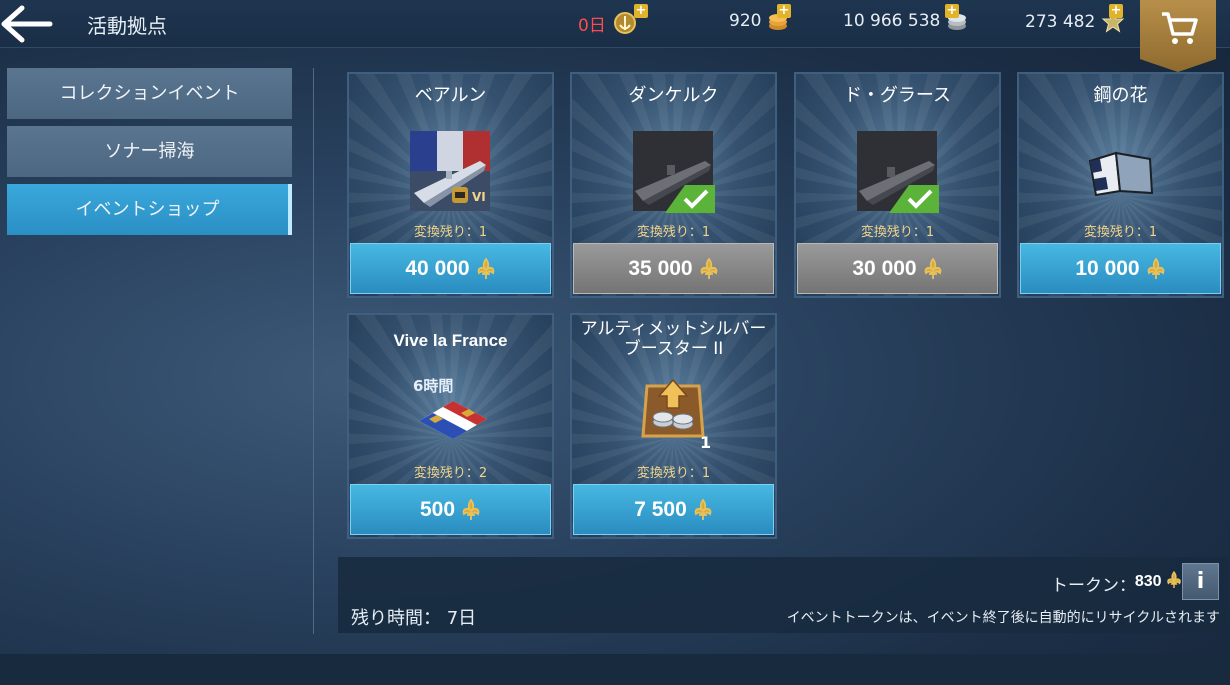  I want to click on buy-button: 40 000, so click(450, 268).